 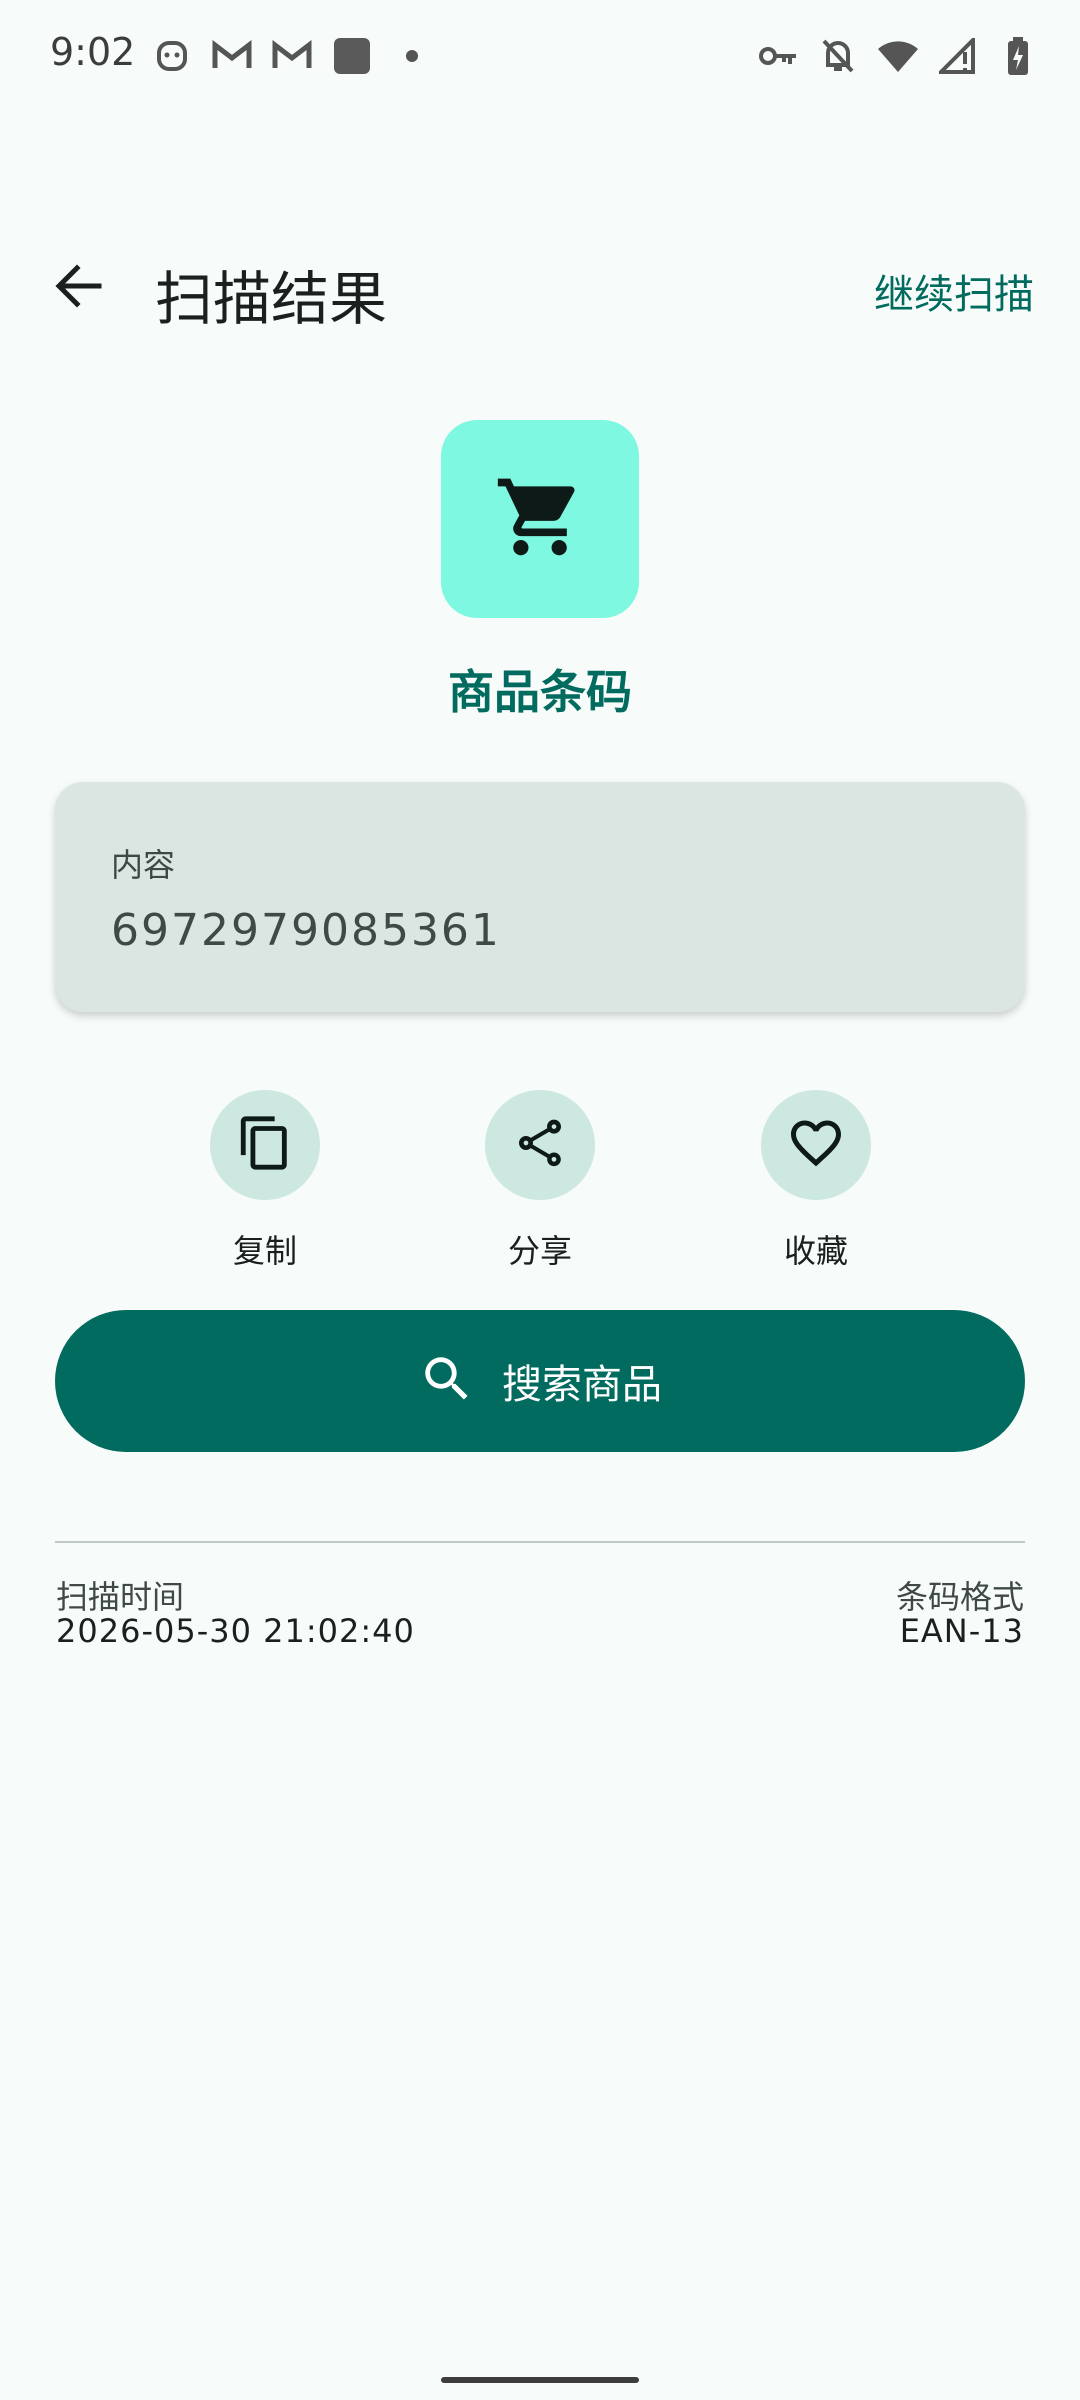 I want to click on favorite-button: 收藏, so click(x=816, y=1190).